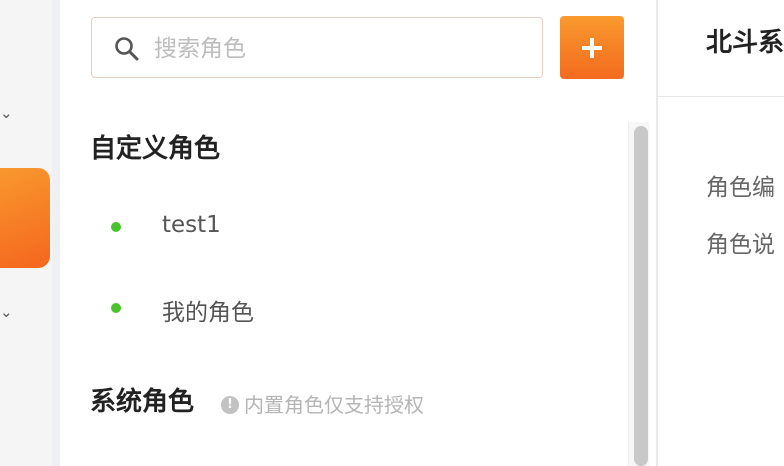  I want to click on left-nav: ⌄ ⌄, so click(26, 233).